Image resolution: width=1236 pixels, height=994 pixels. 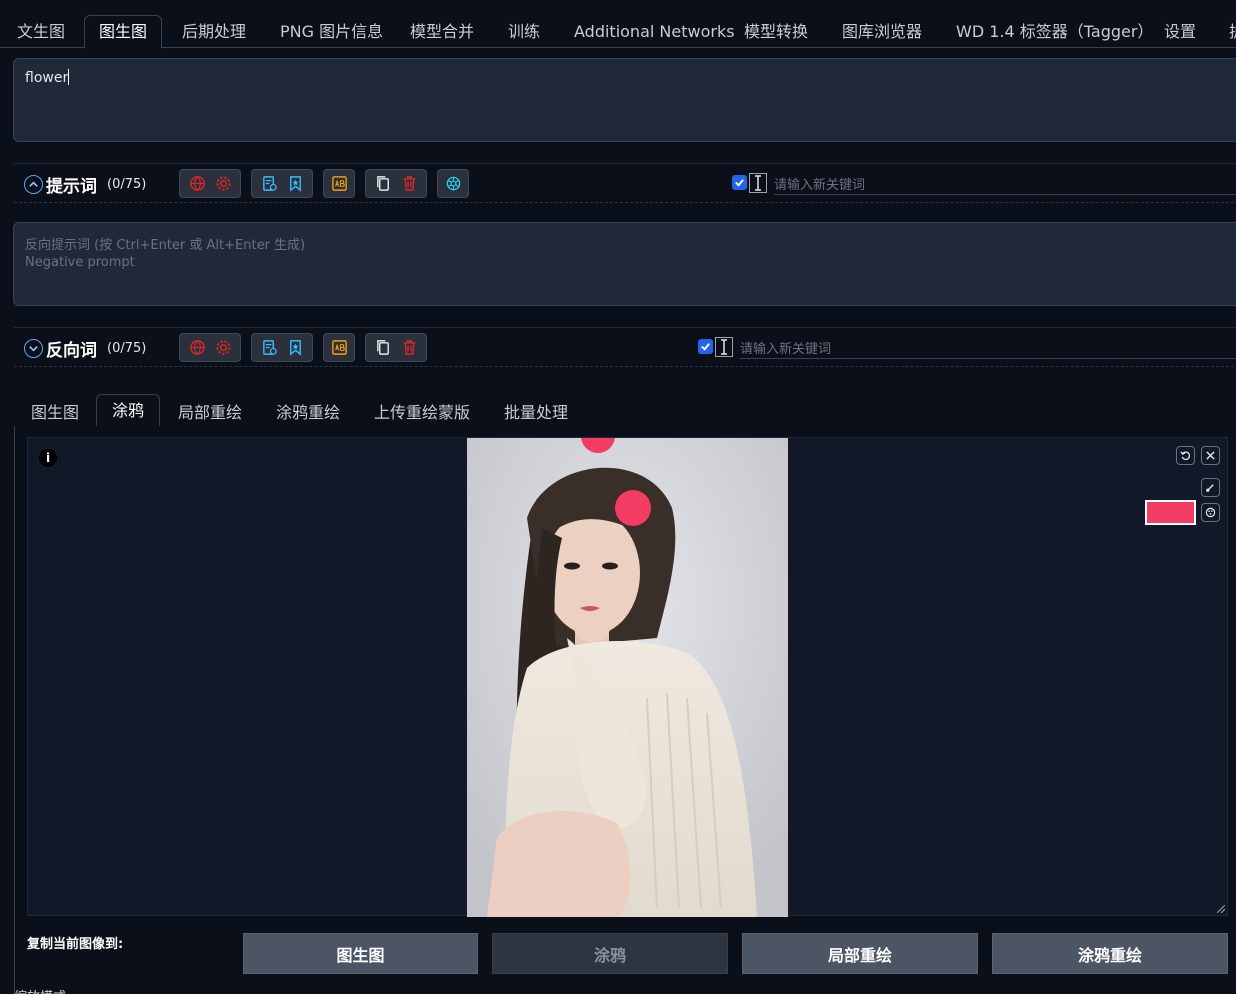 What do you see at coordinates (1170, 512) in the screenshot?
I see `brush-color-swatch` at bounding box center [1170, 512].